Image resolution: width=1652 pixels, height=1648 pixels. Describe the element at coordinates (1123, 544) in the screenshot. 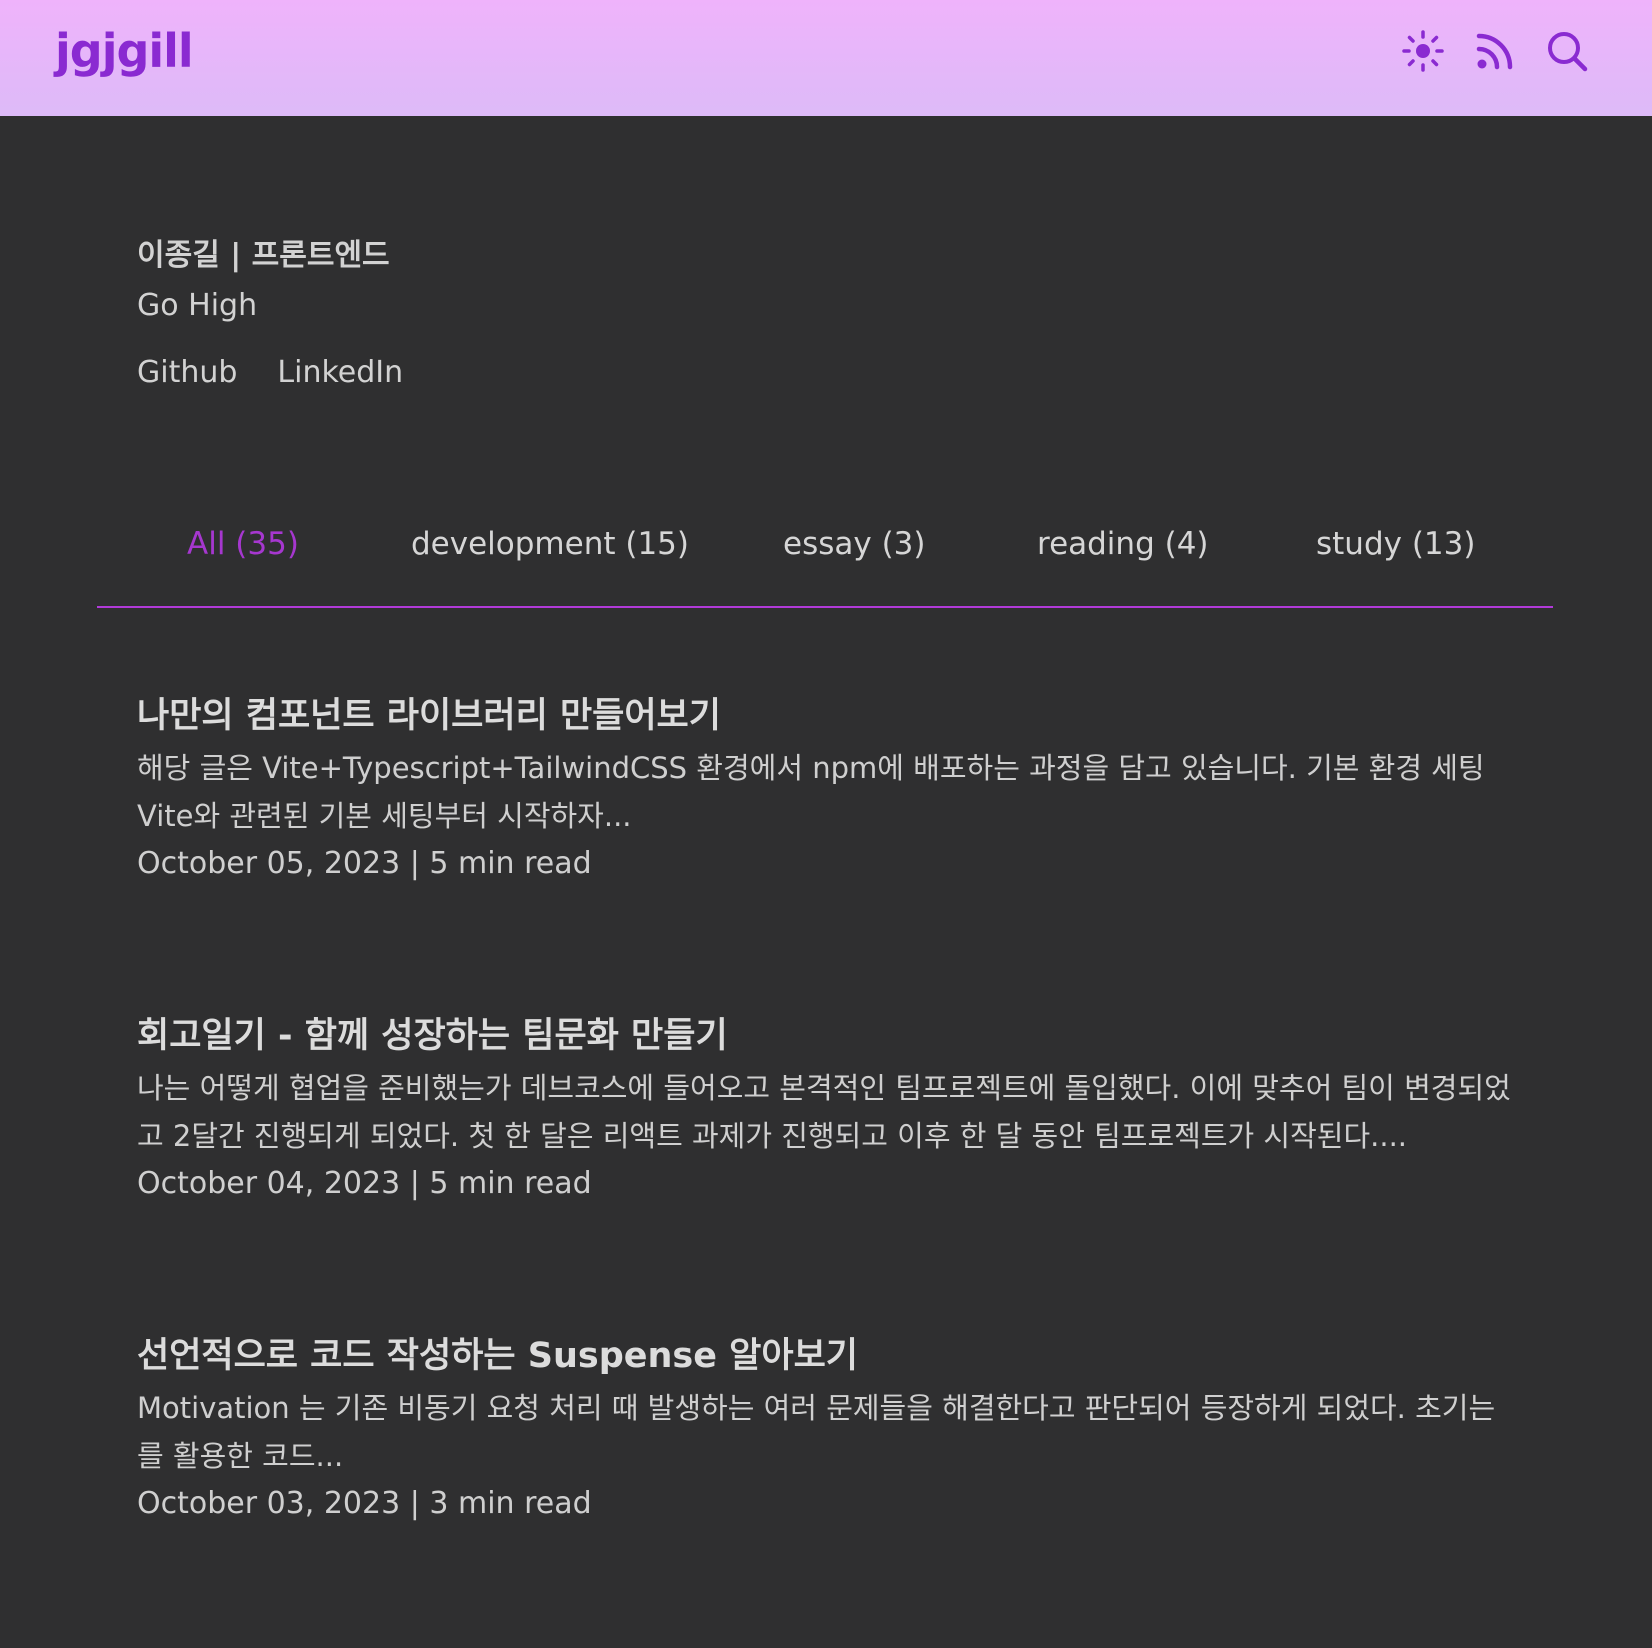

I see `tab-reading: reading (4)` at that location.